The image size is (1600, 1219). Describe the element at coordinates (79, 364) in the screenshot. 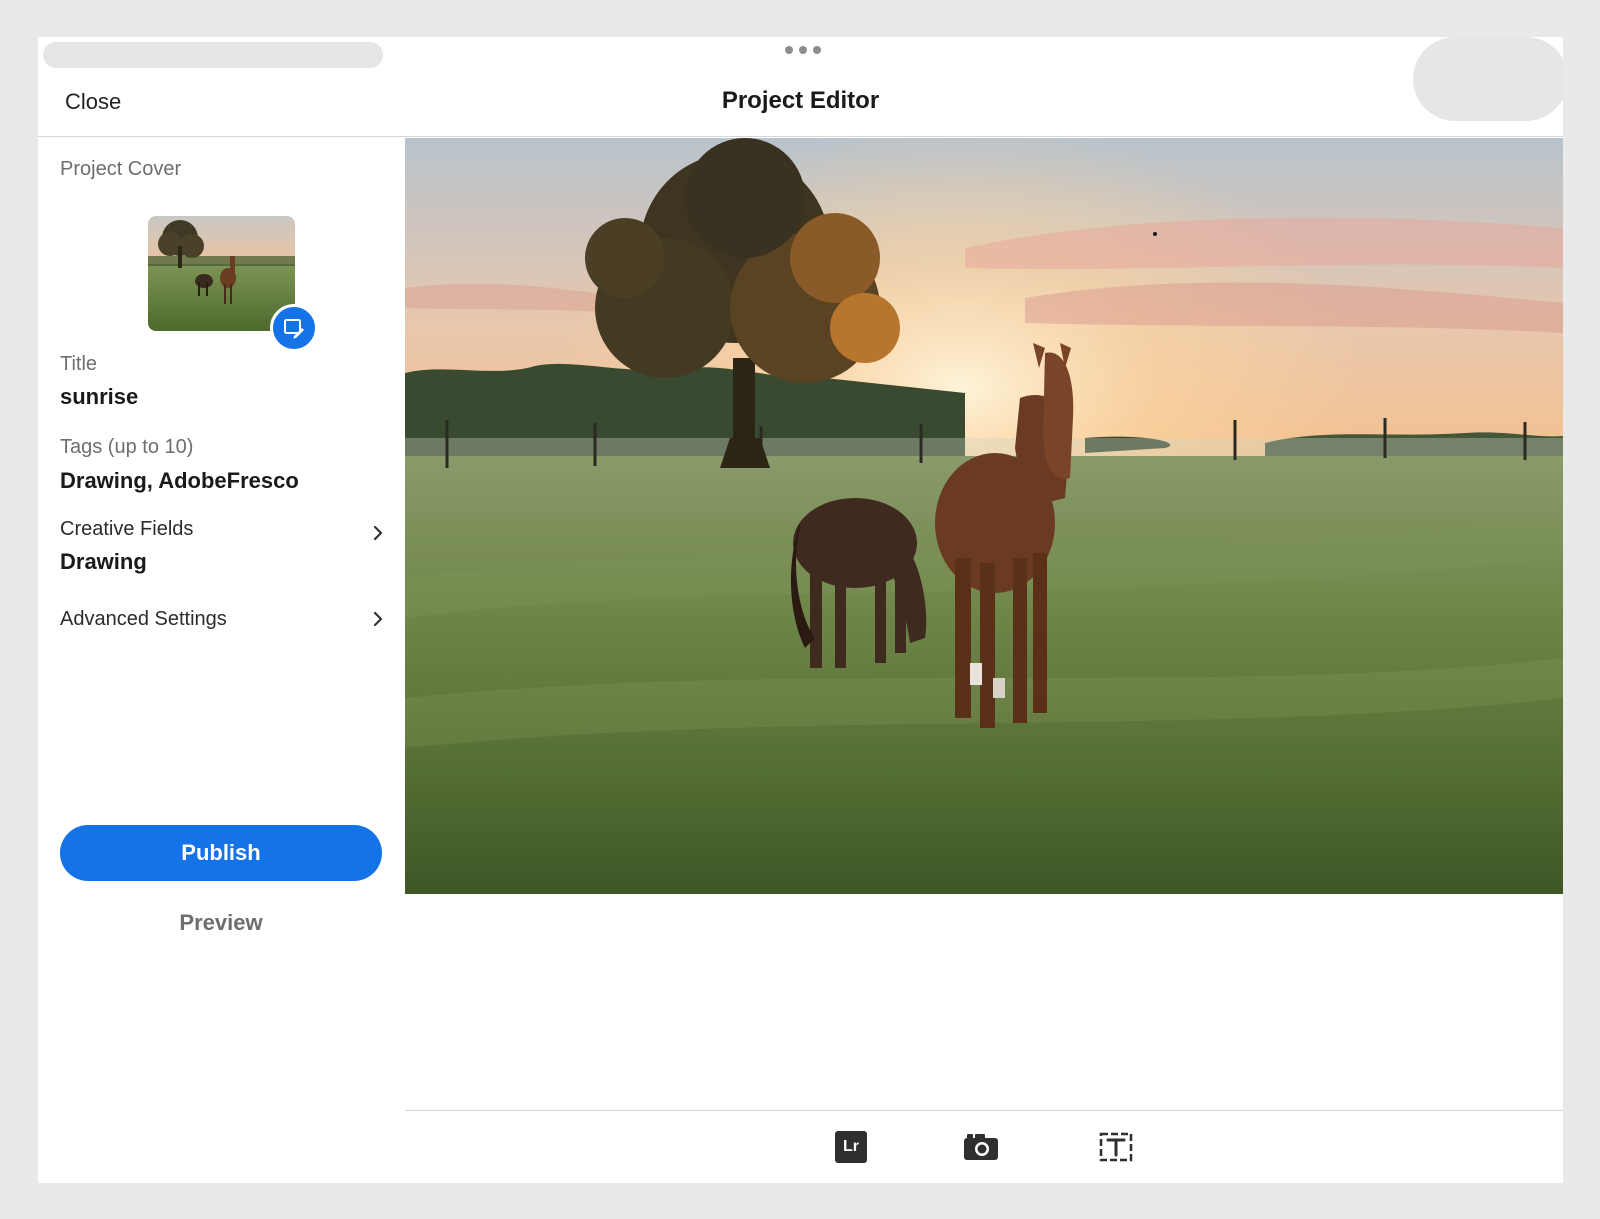

I see `title-label: Title` at that location.